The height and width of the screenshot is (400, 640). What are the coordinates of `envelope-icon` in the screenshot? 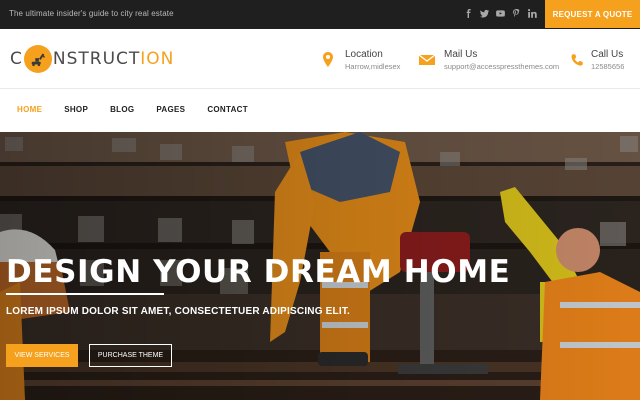 It's located at (427, 60).